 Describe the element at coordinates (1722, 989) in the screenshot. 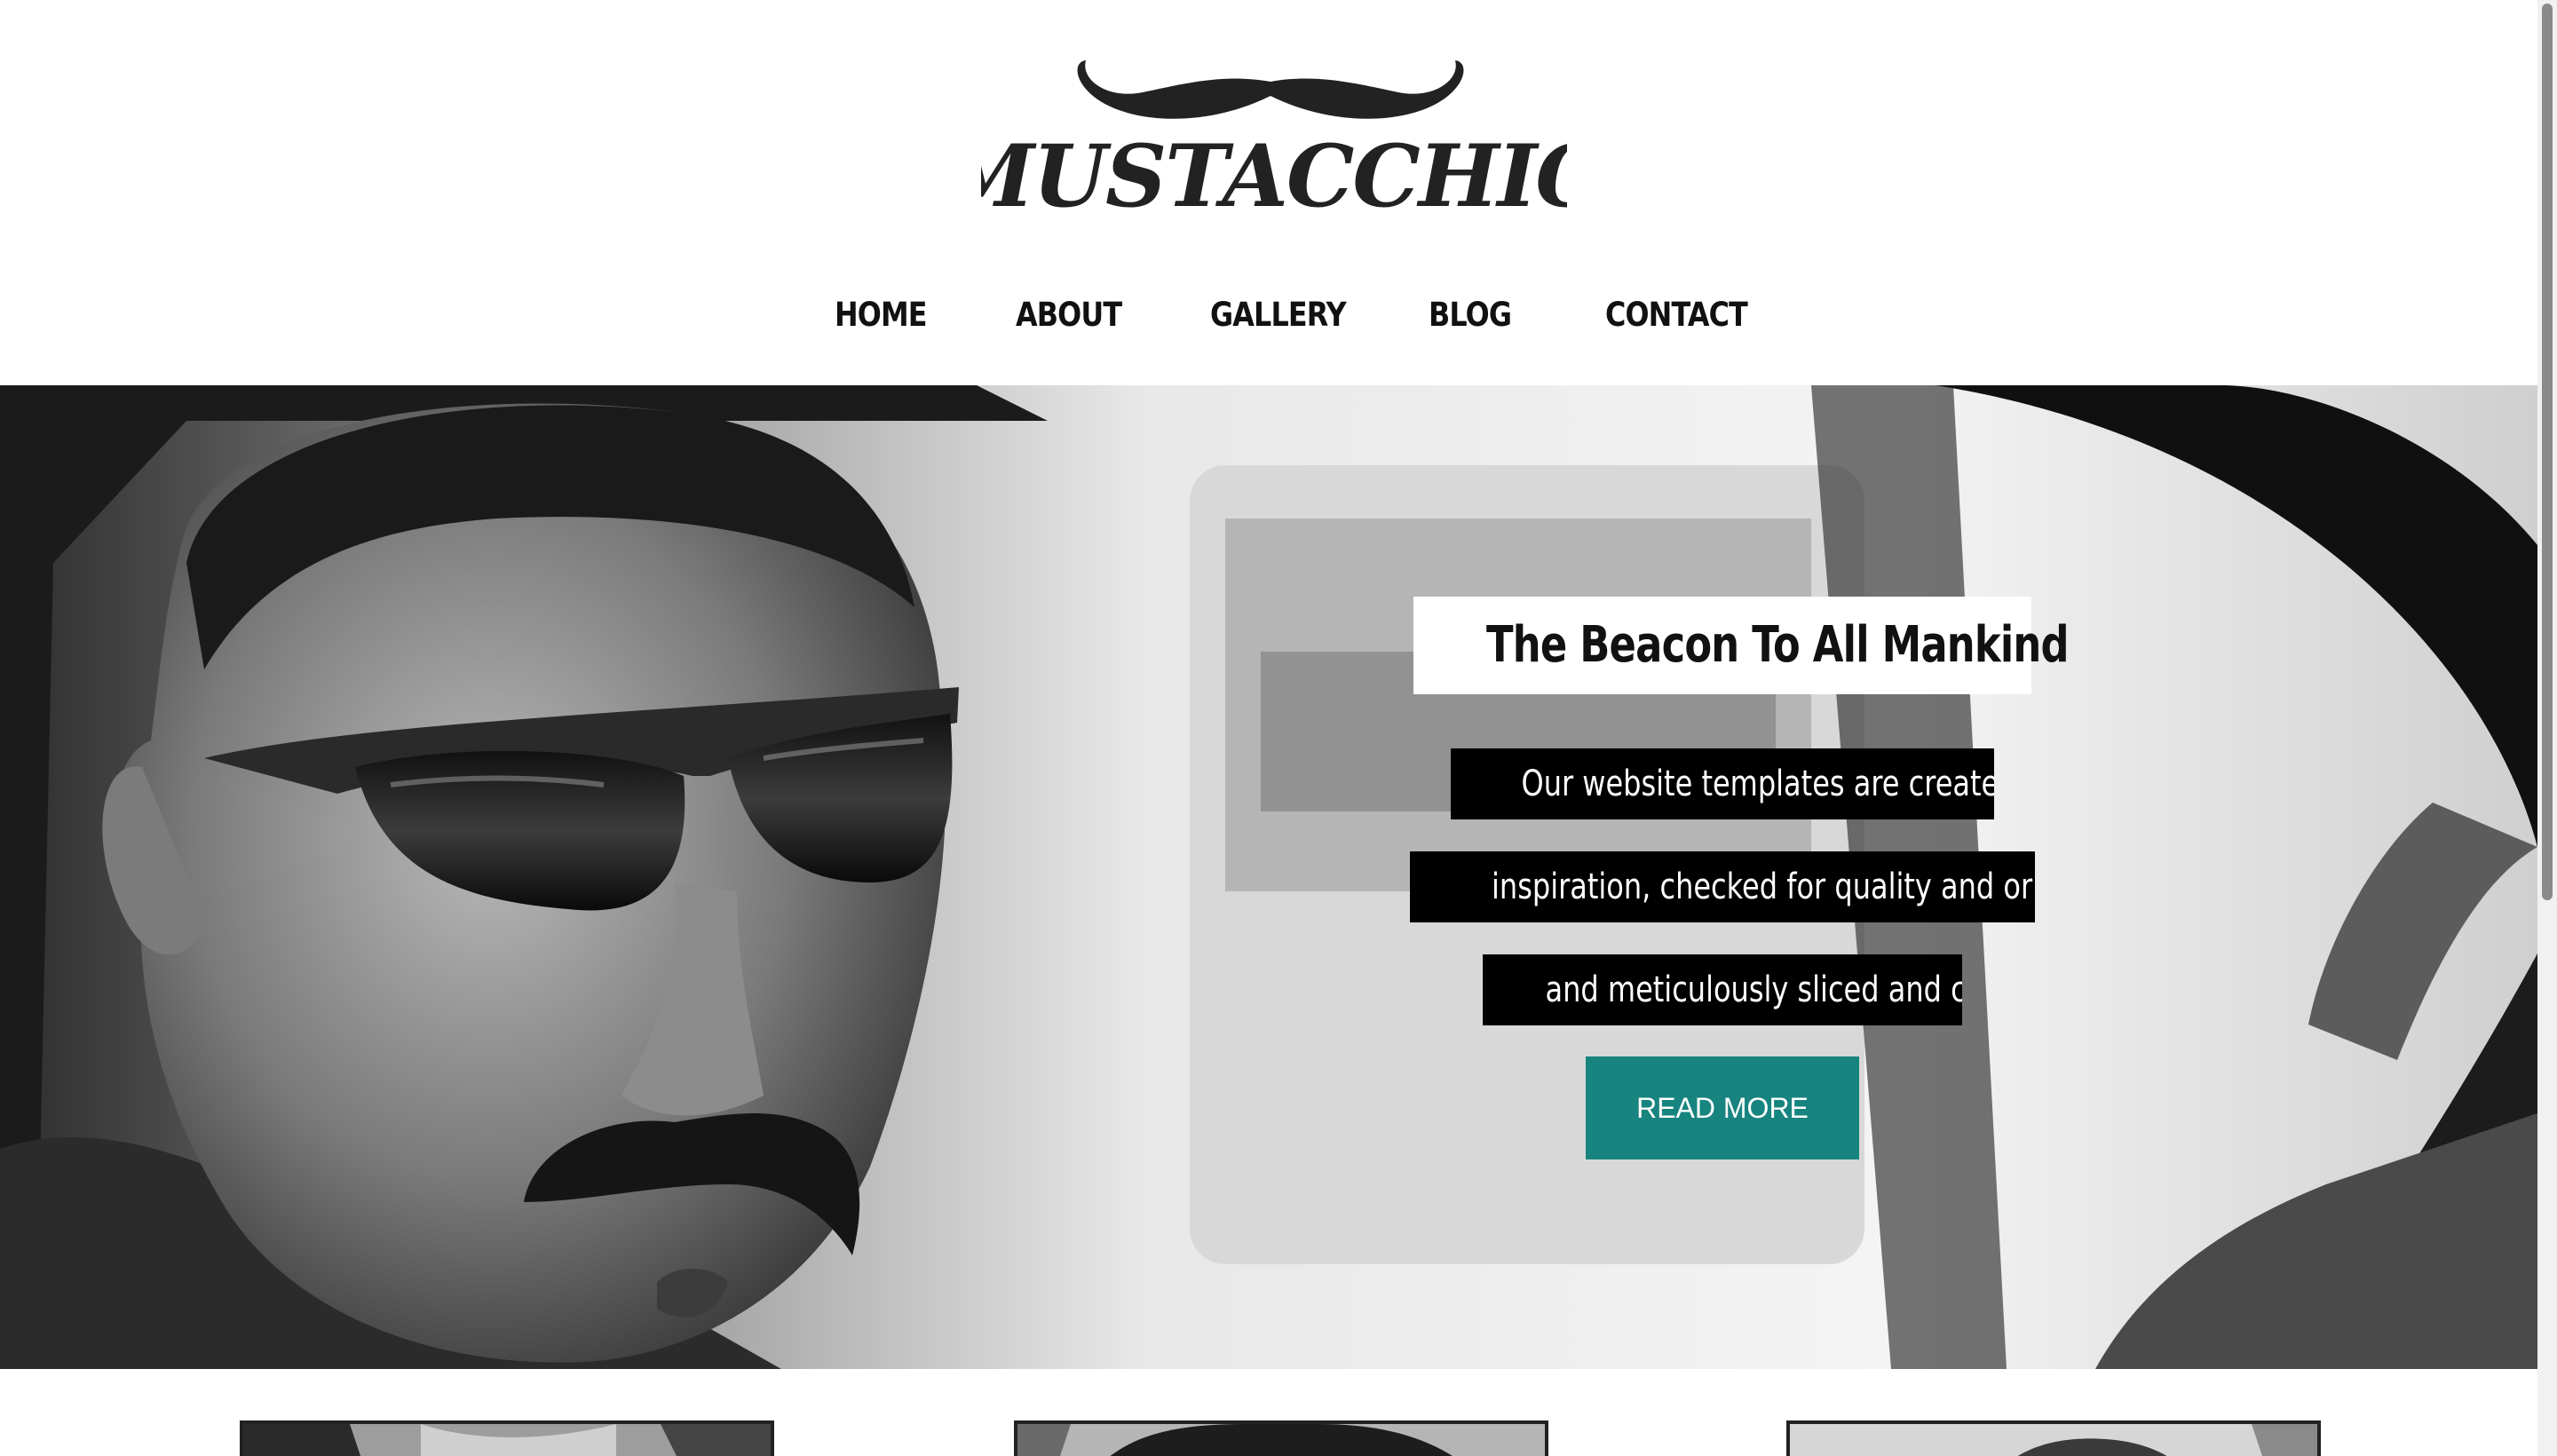

I see `hero-text-line-3: and meticulously sliced and coded.` at that location.